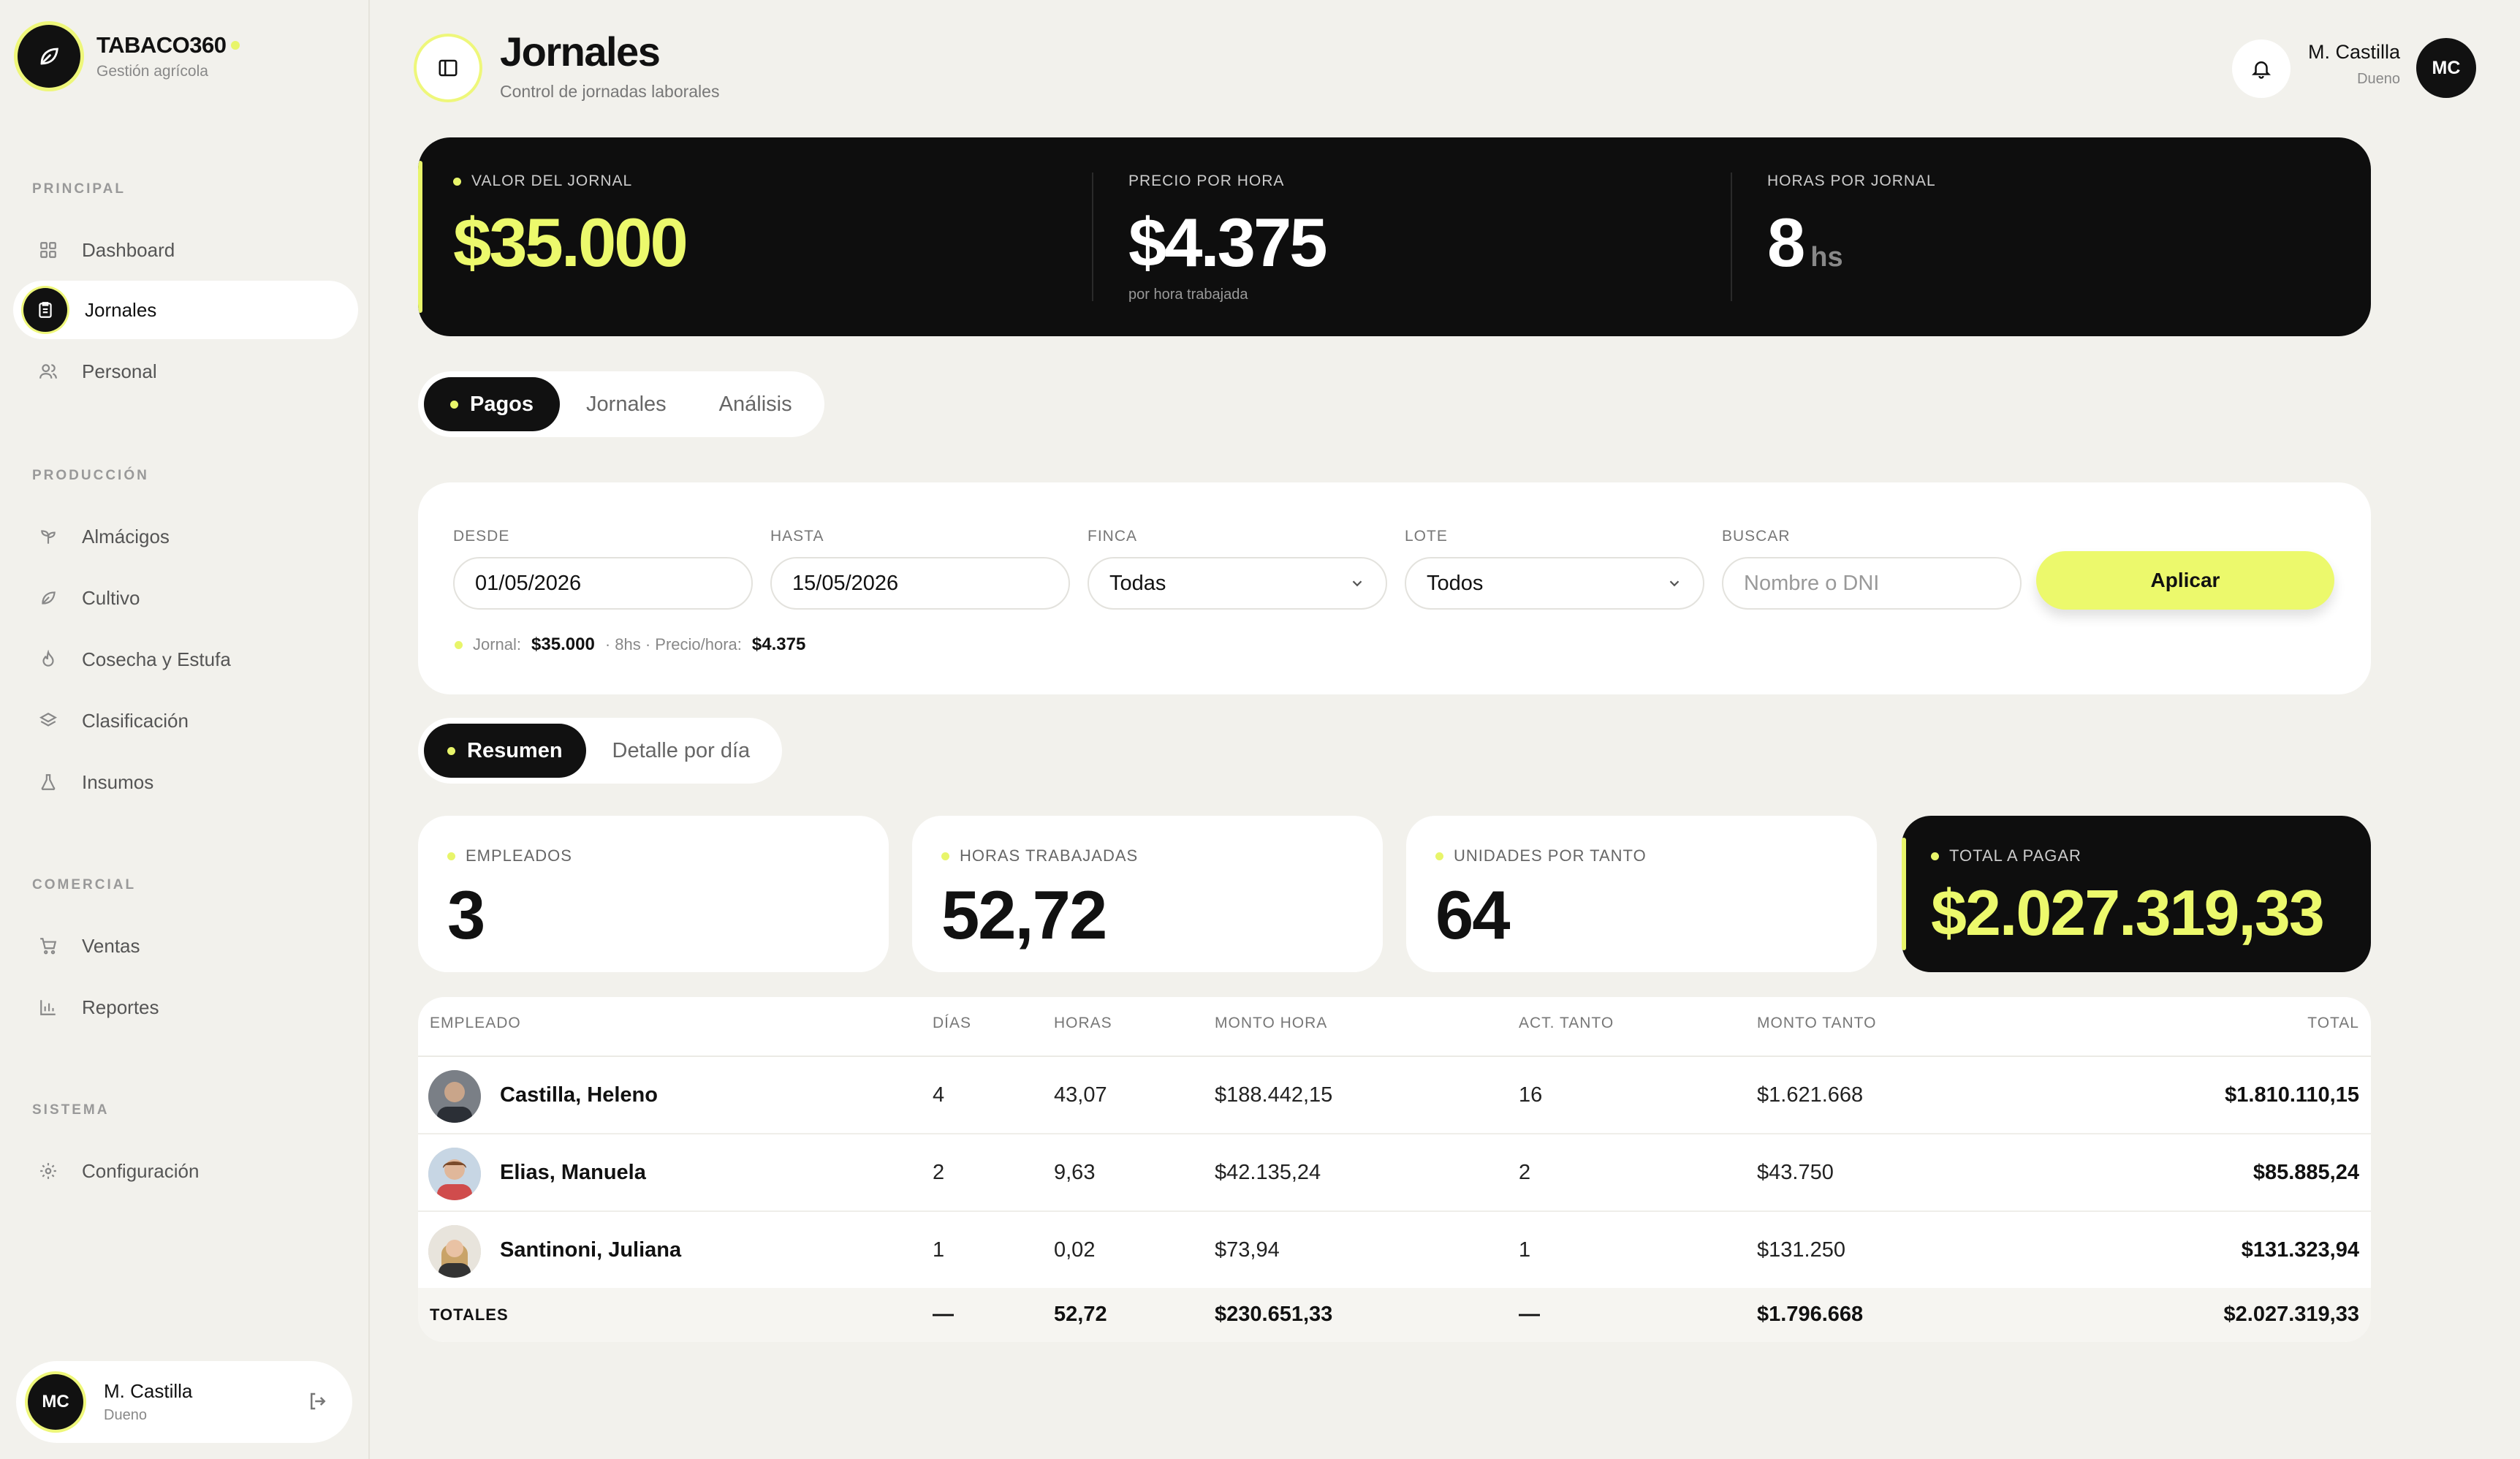 The image size is (2520, 1459). I want to click on sidebar-item-label: Dashboard, so click(128, 250).